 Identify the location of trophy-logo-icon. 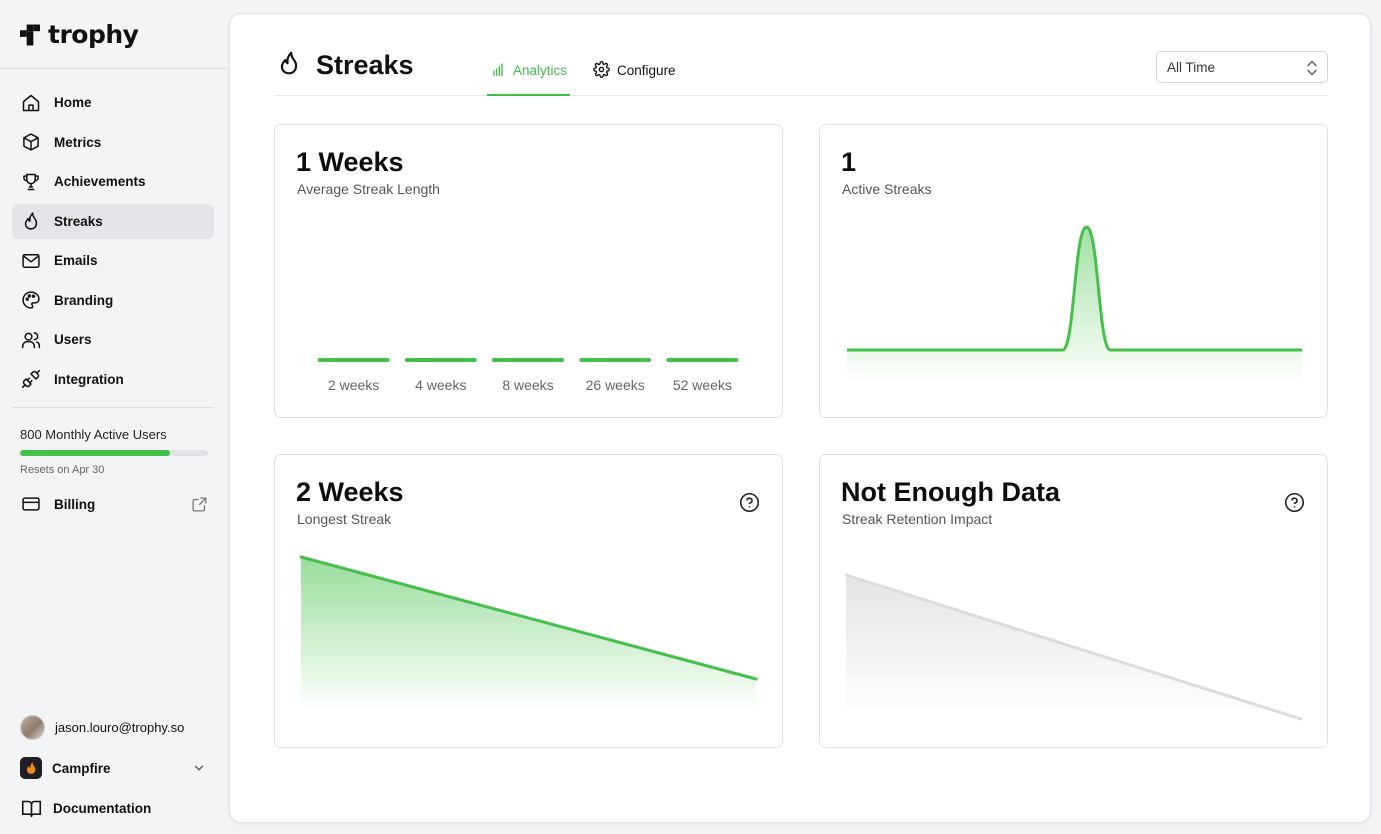
(30, 34).